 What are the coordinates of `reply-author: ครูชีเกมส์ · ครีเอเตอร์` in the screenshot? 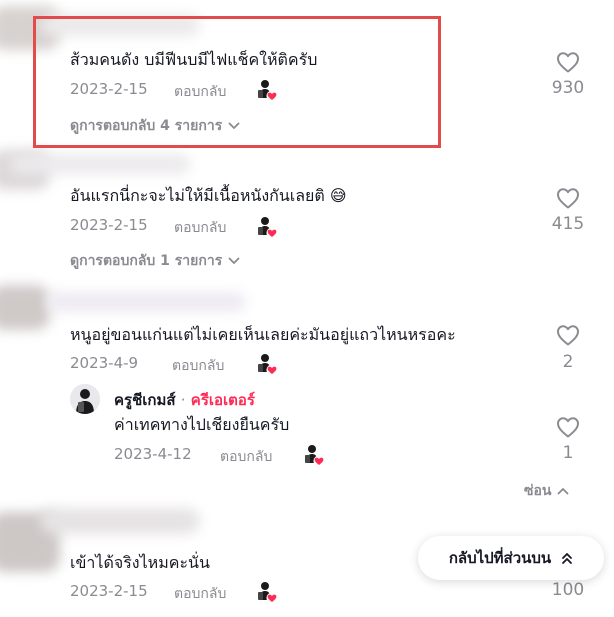 It's located at (184, 400).